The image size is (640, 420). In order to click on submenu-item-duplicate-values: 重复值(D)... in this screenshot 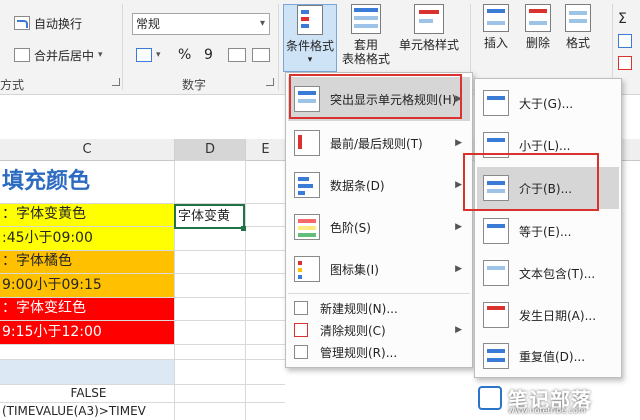, I will do `click(548, 356)`.